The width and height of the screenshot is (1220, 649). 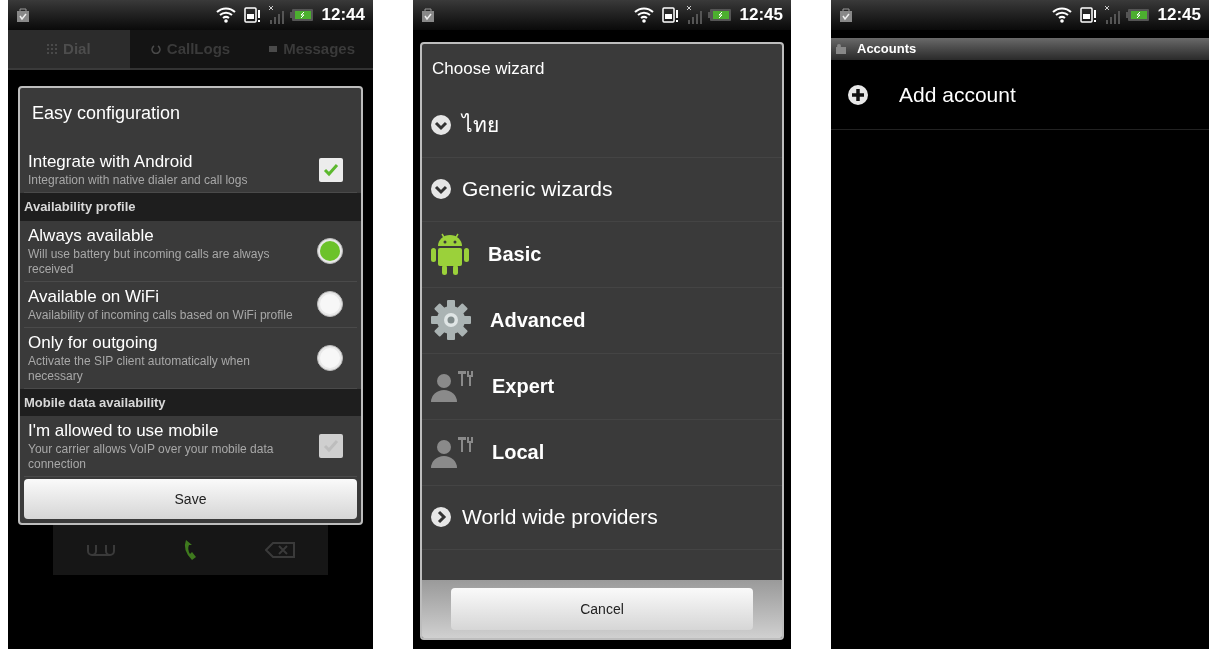 I want to click on title-bar: Accounts, so click(x=1020, y=49).